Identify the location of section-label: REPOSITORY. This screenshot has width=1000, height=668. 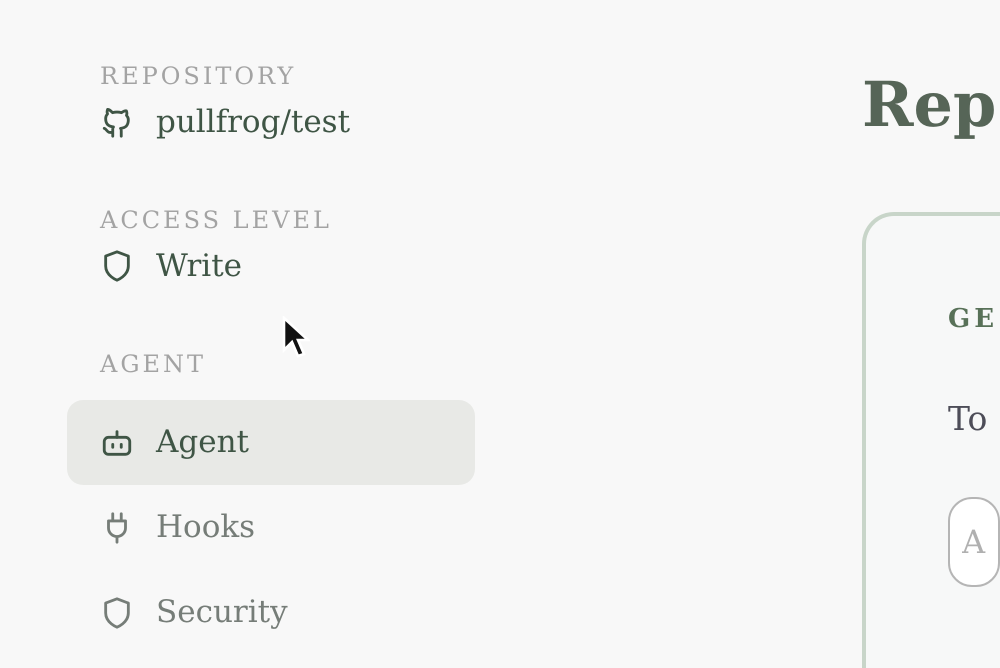
(198, 76).